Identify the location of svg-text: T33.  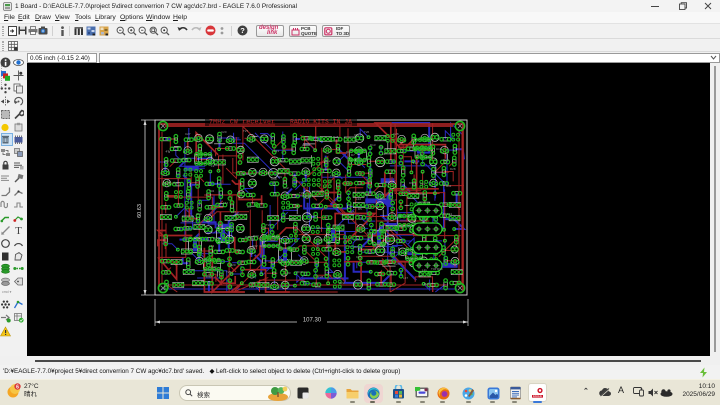
(305, 226).